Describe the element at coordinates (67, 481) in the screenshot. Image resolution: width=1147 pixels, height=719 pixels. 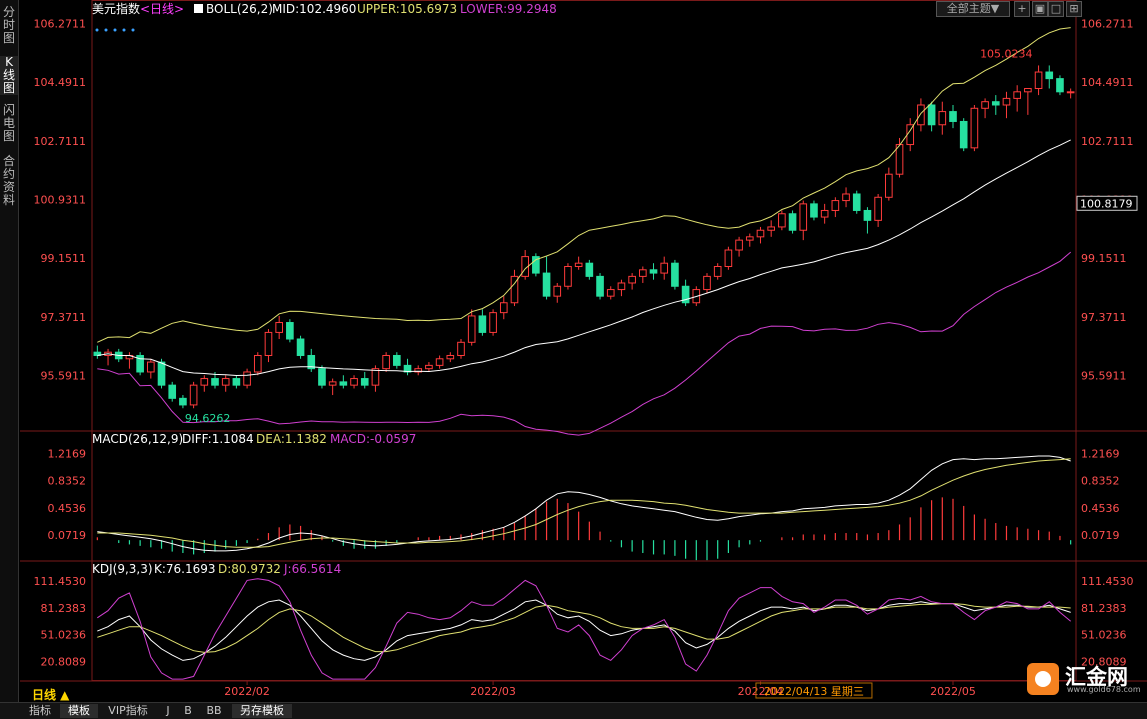
I see `macd-y-tick-left: 0.8352` at that location.